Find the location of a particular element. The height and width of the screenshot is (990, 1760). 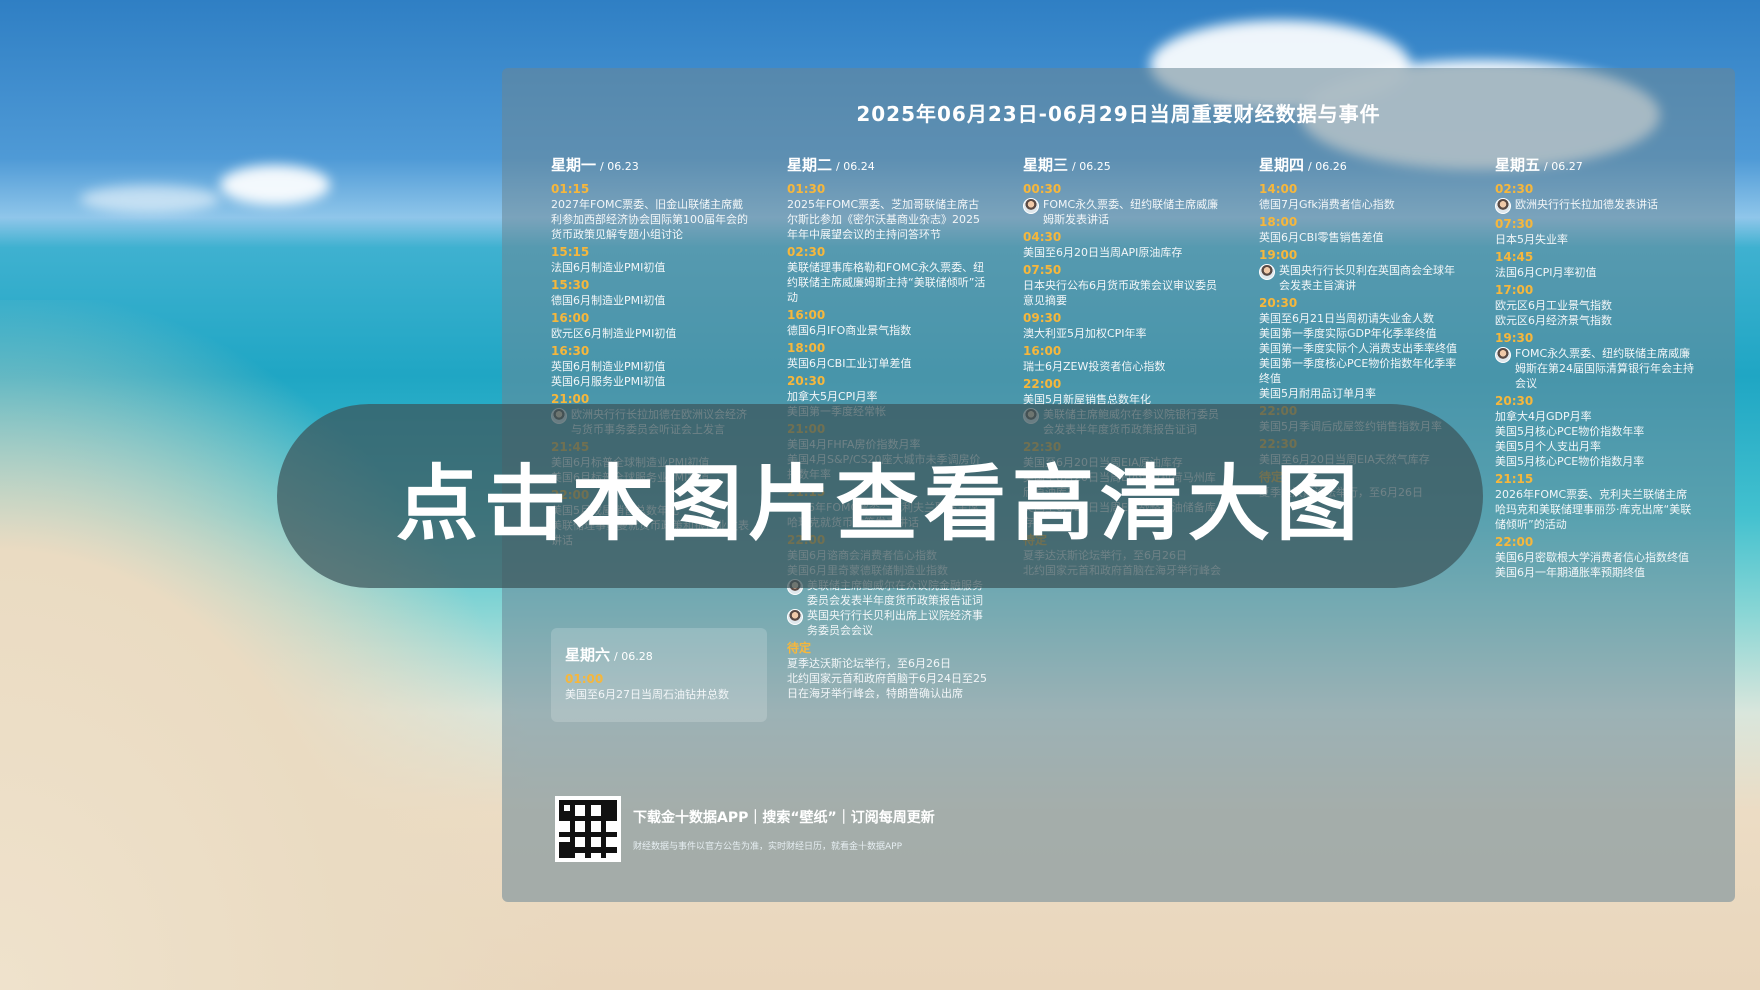

day-name: 星期一 is located at coordinates (574, 165).